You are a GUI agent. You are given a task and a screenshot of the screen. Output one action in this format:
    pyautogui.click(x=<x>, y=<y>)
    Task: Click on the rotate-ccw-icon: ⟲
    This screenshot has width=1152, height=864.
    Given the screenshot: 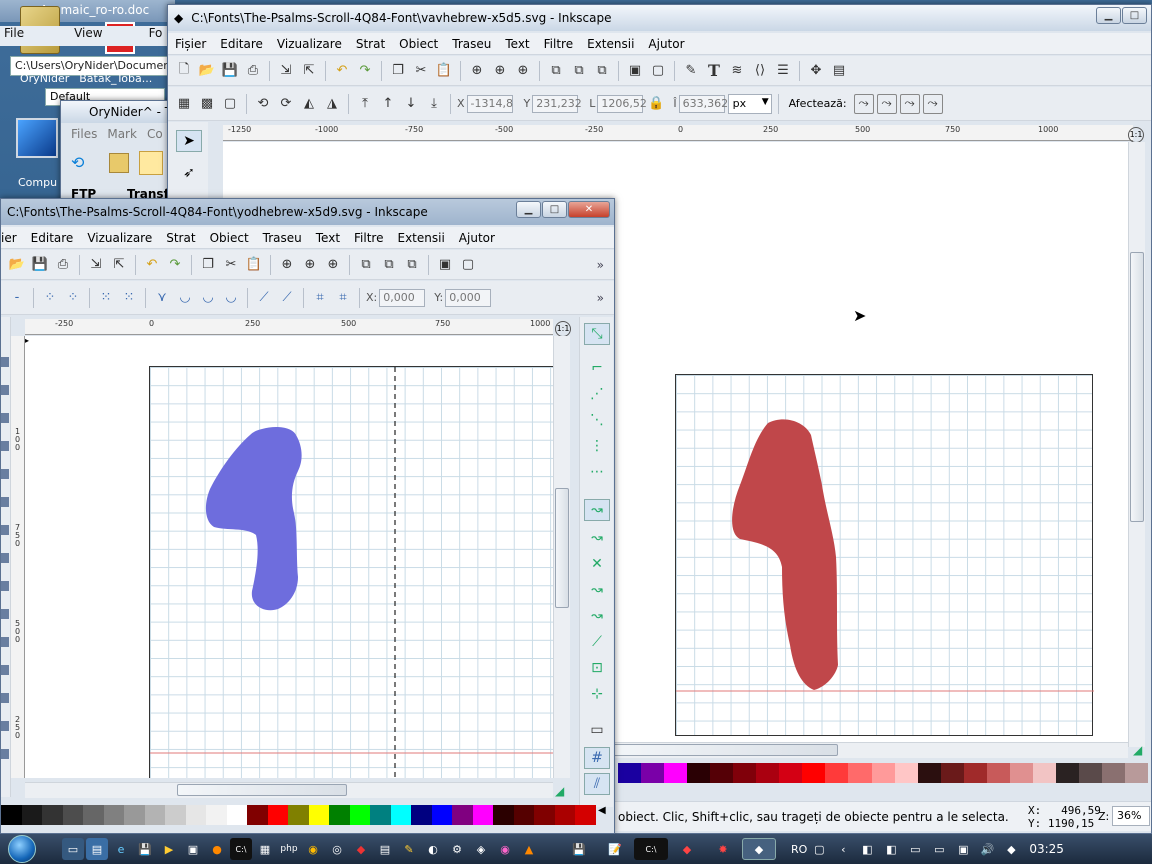 What is the action you would take?
    pyautogui.click(x=263, y=104)
    